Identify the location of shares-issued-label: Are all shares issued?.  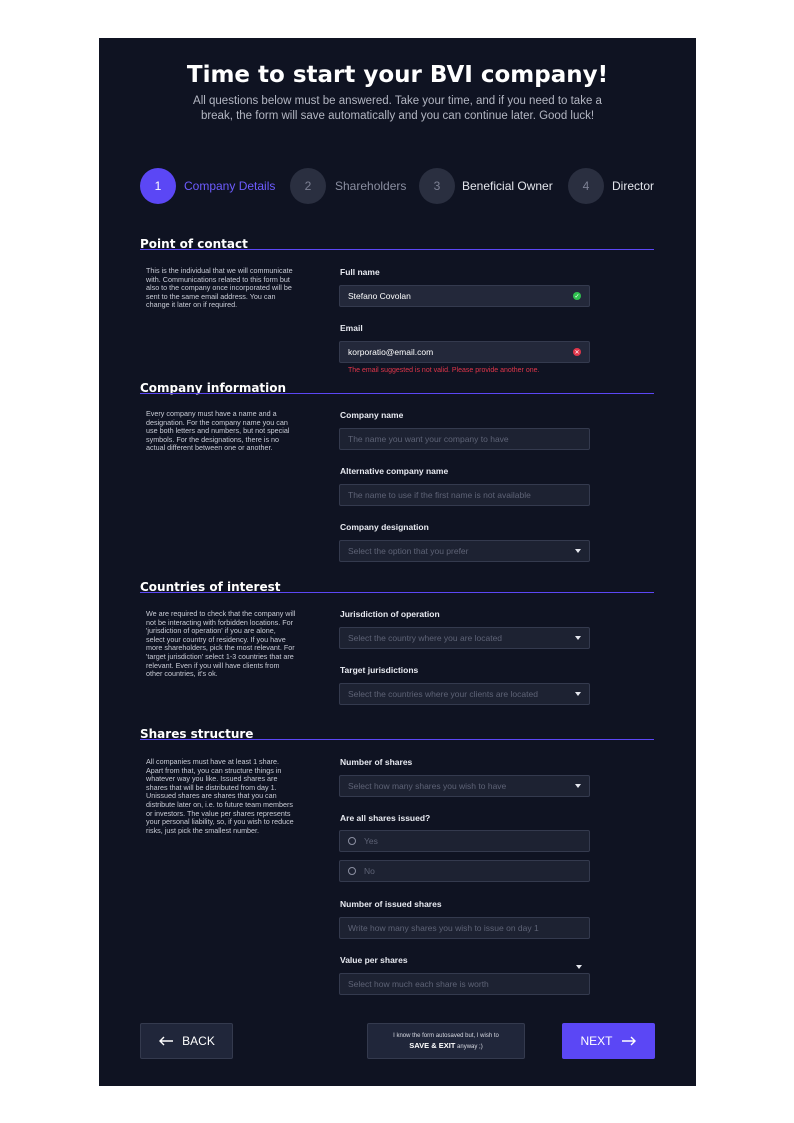
(385, 818).